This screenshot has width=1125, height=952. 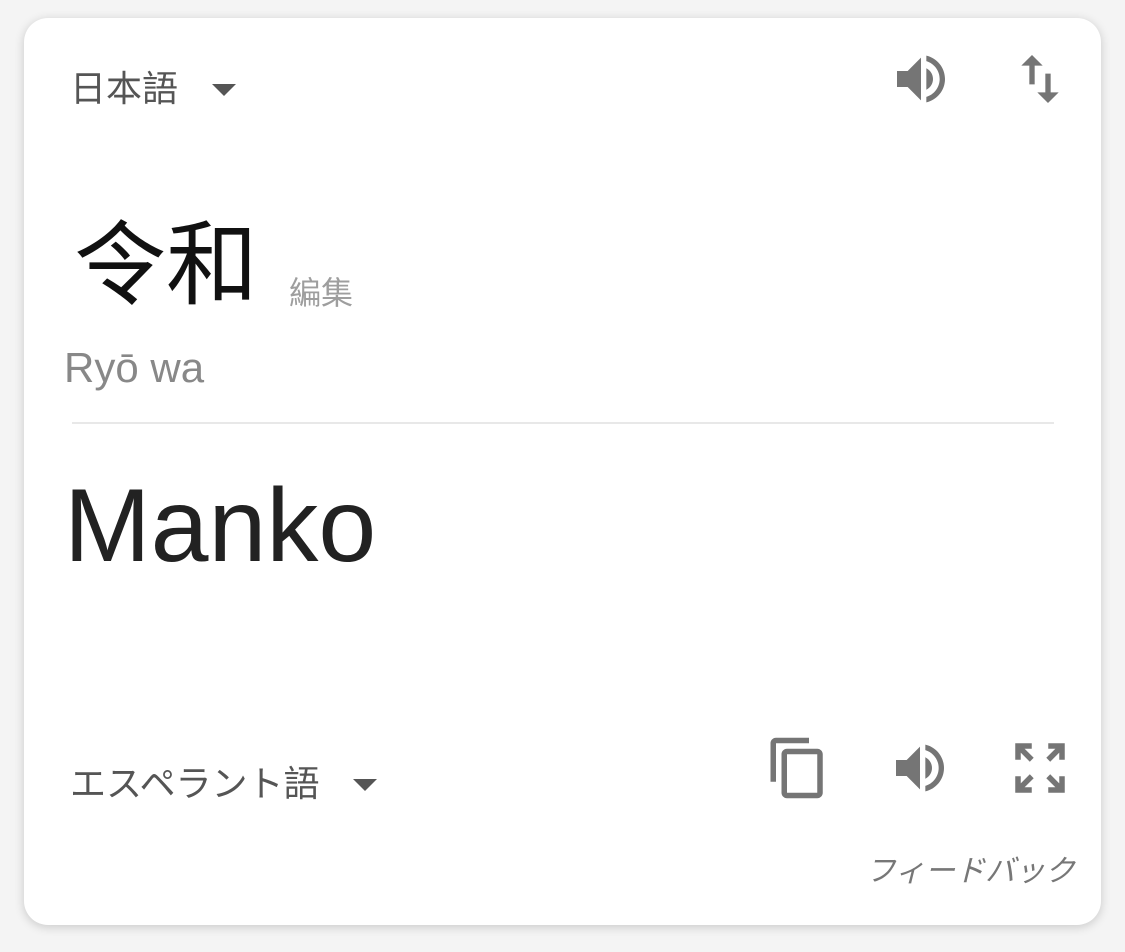 I want to click on swap-languages-icon, so click(x=1040, y=79).